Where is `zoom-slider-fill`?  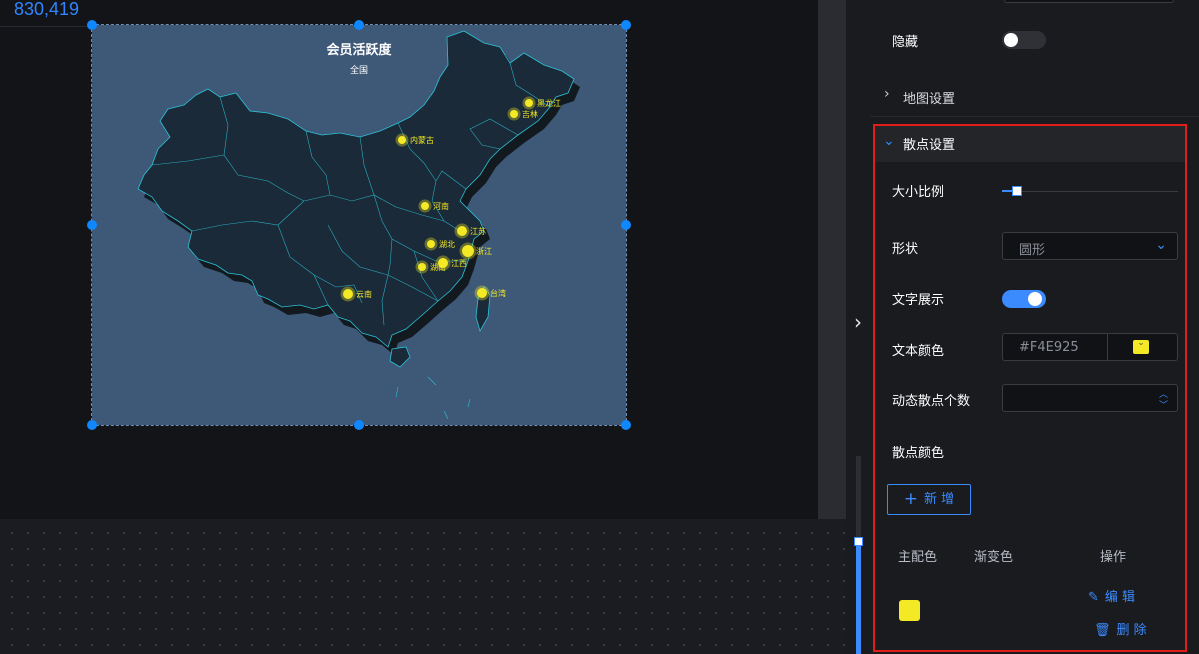
zoom-slider-fill is located at coordinates (858, 600).